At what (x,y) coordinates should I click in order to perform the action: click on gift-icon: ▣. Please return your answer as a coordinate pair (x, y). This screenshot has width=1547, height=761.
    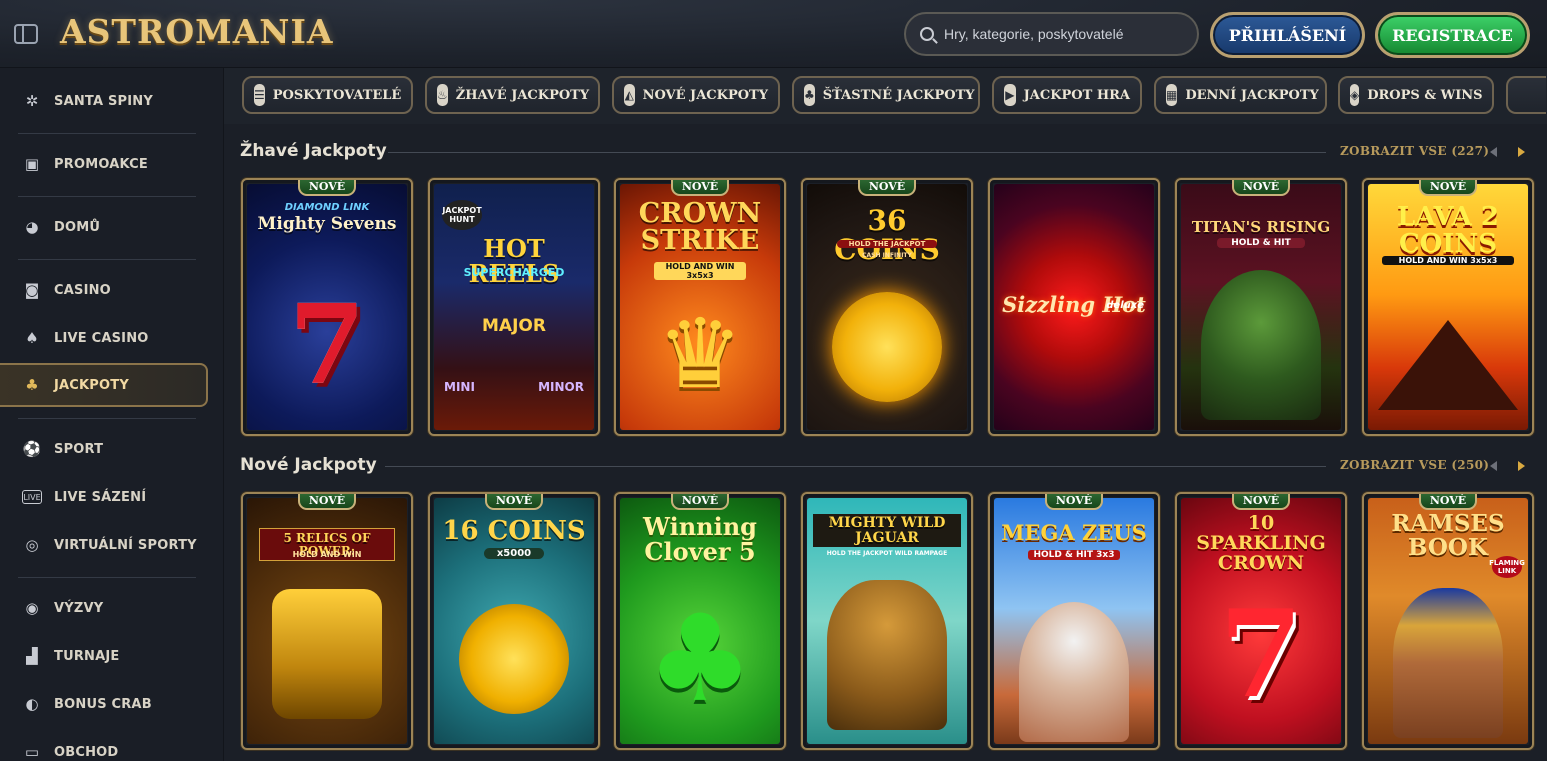
    Looking at the image, I should click on (32, 164).